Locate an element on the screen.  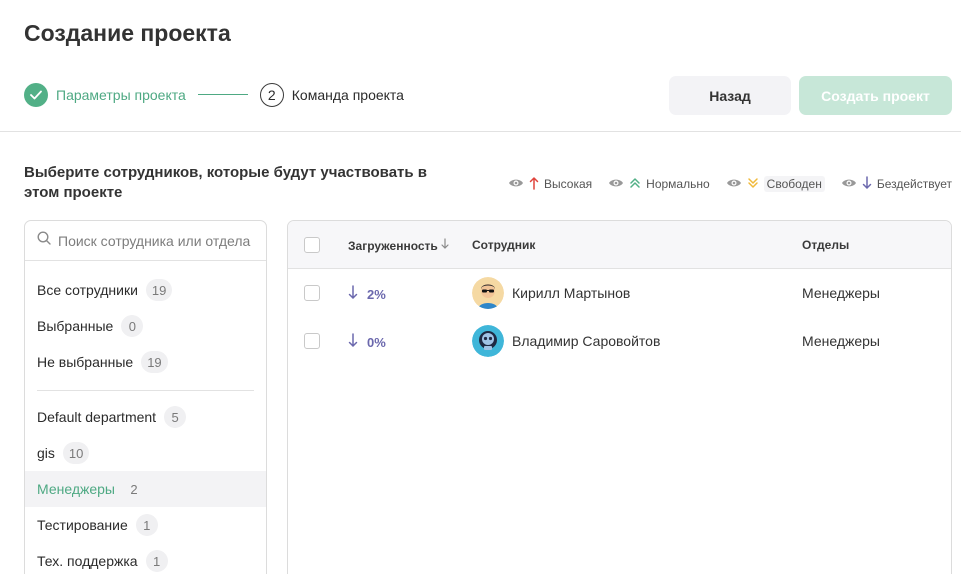
department-item: Тестирование 1 is located at coordinates (145, 525).